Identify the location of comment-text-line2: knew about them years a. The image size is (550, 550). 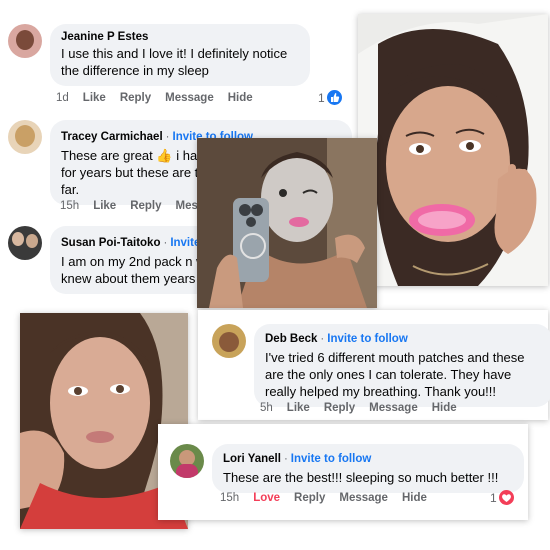
(134, 278).